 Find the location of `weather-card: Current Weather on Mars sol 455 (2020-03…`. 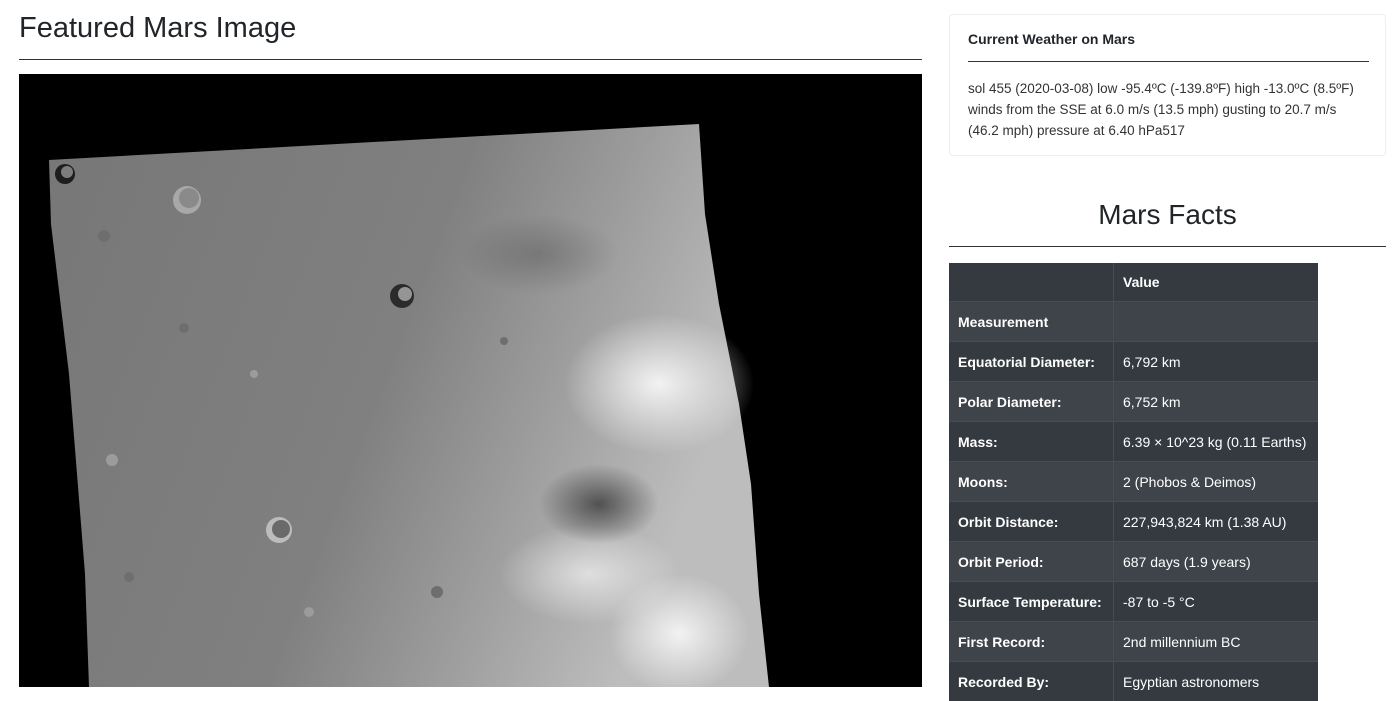

weather-card: Current Weather on Mars sol 455 (2020-03… is located at coordinates (1167, 85).